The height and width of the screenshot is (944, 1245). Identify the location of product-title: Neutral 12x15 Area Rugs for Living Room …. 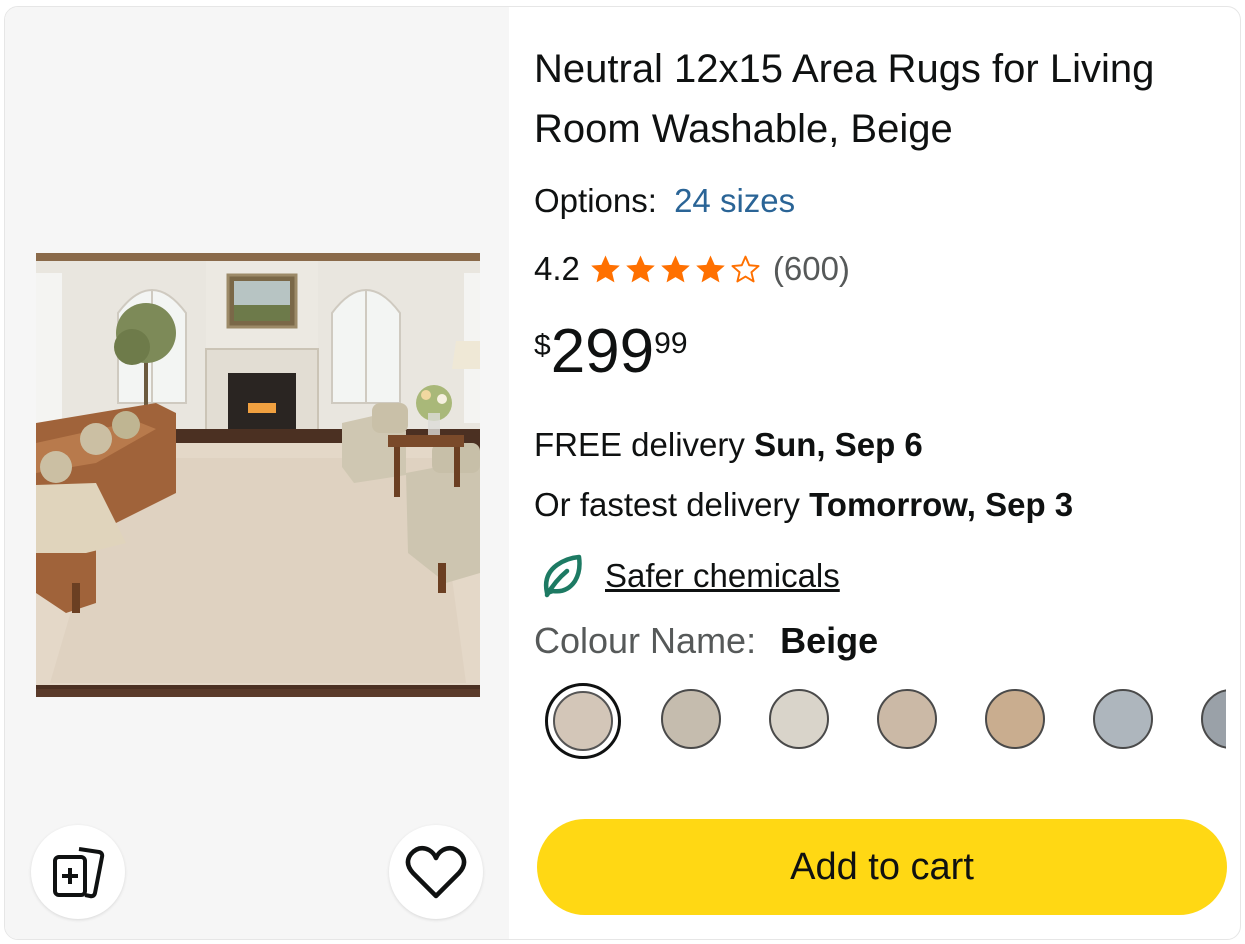
(879, 99).